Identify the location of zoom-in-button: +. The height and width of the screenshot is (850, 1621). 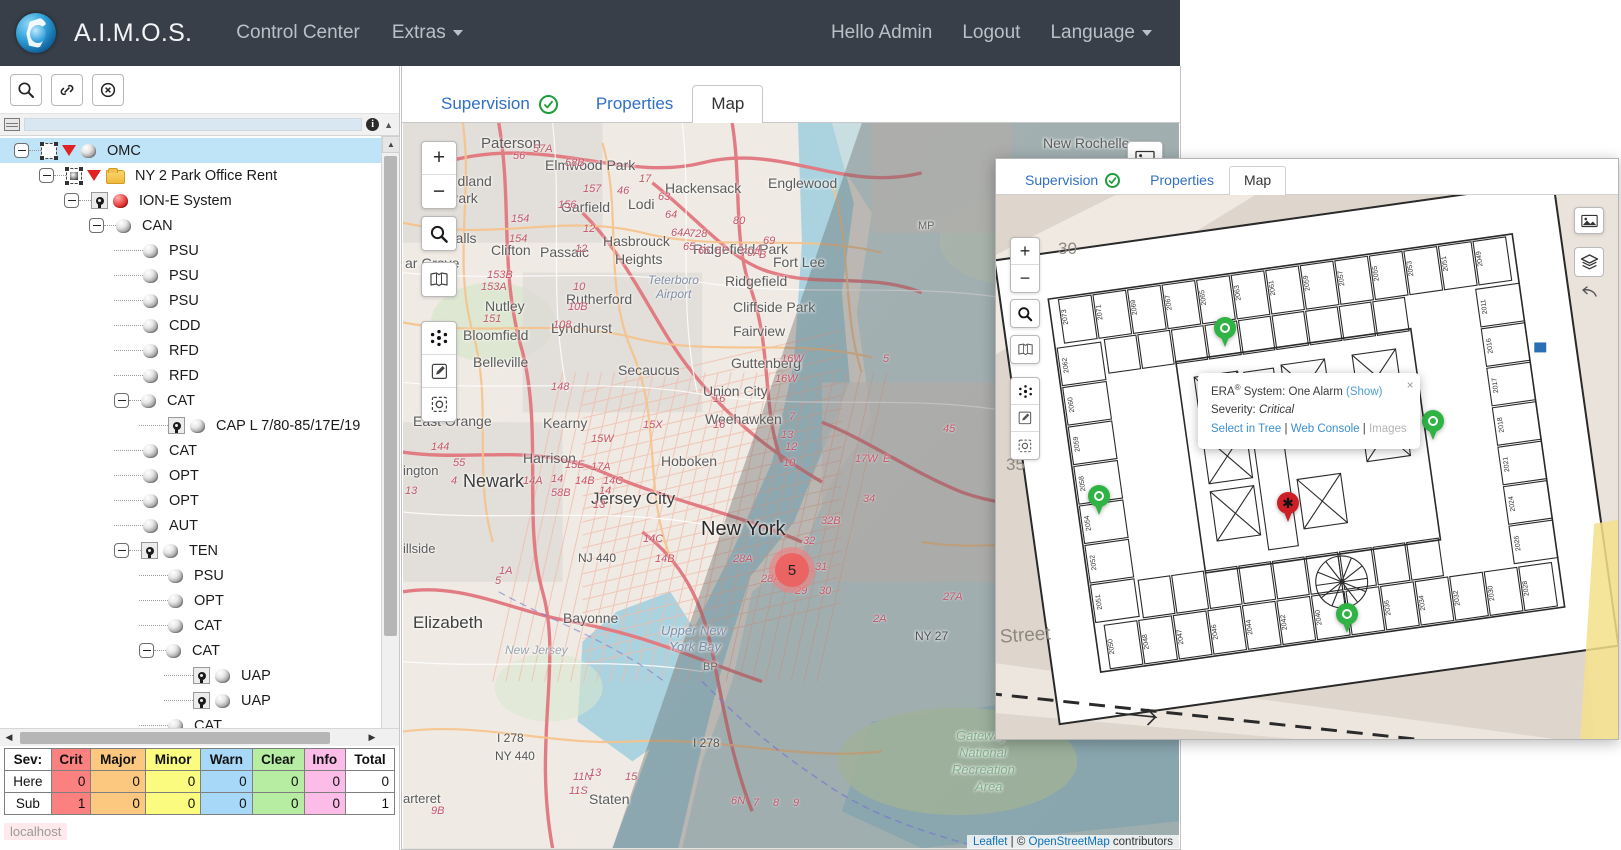
(439, 158).